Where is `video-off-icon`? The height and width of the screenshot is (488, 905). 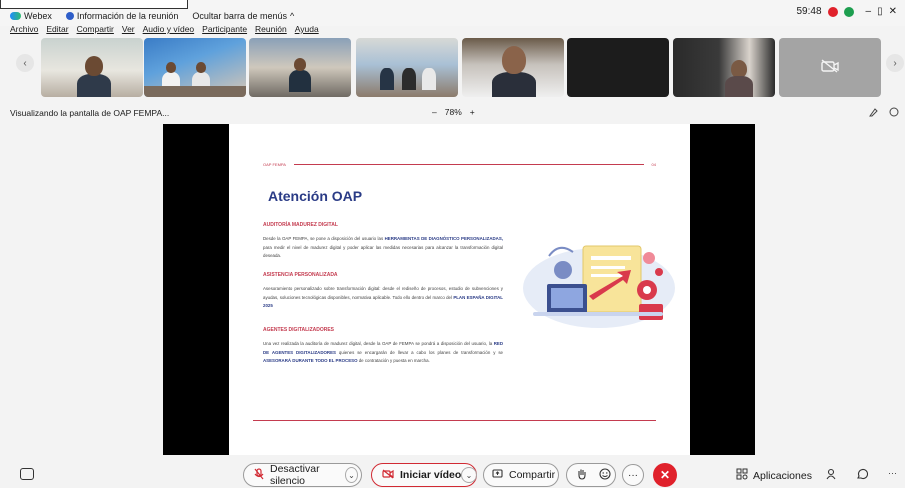
video-off-icon is located at coordinates (388, 475).